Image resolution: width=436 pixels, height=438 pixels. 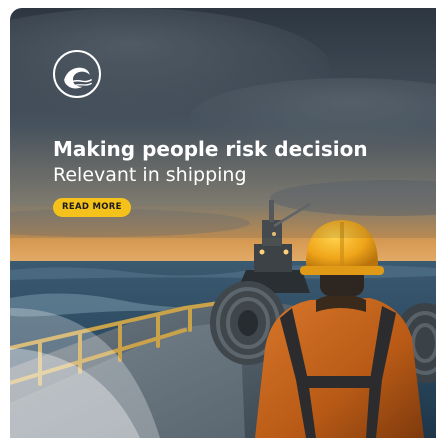 What do you see at coordinates (150, 175) in the screenshot?
I see `subline: Relevant in shipping` at bounding box center [150, 175].